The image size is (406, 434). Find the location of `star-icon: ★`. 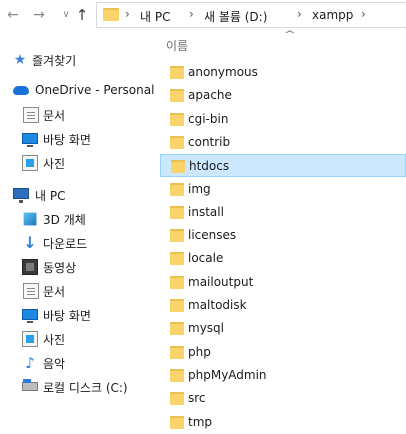

star-icon: ★ is located at coordinates (20, 60).